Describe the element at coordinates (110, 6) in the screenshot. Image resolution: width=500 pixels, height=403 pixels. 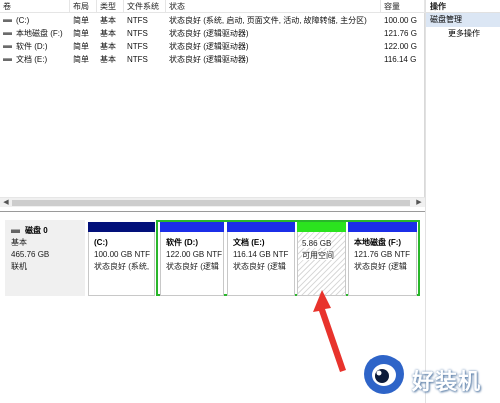
I see `column-header-type: 类型` at that location.